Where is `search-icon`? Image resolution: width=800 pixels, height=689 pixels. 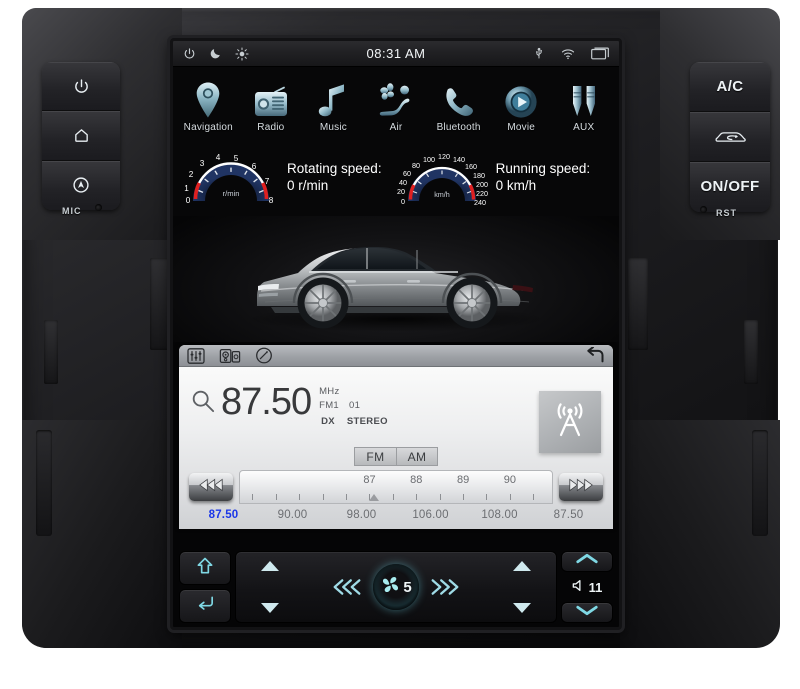
search-icon is located at coordinates (205, 396).